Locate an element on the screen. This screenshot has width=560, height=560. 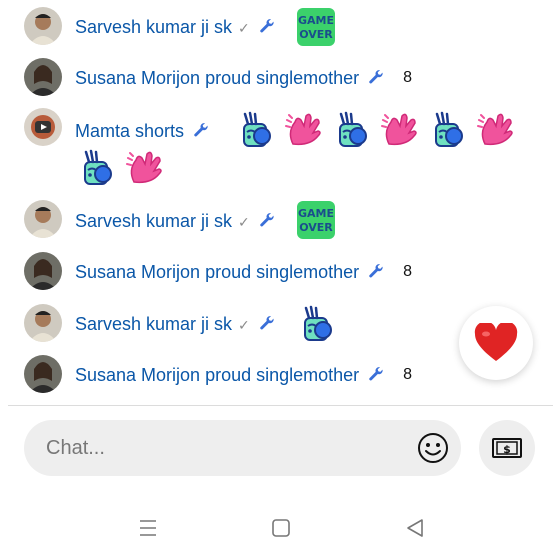
heart-reaction-button is located at coordinates (496, 343).